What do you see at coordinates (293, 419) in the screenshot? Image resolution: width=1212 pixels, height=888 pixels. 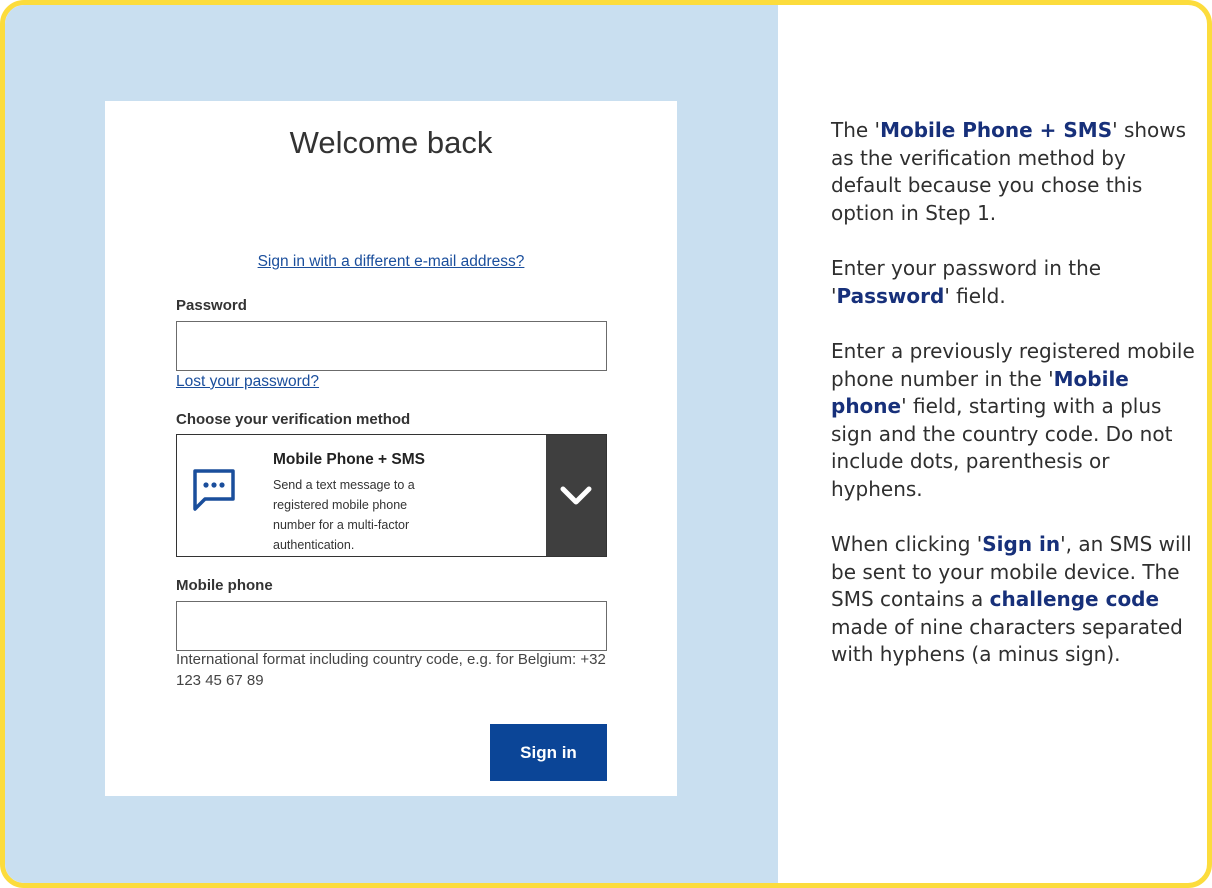 I see `verification-method-label: Choose your verification method` at bounding box center [293, 419].